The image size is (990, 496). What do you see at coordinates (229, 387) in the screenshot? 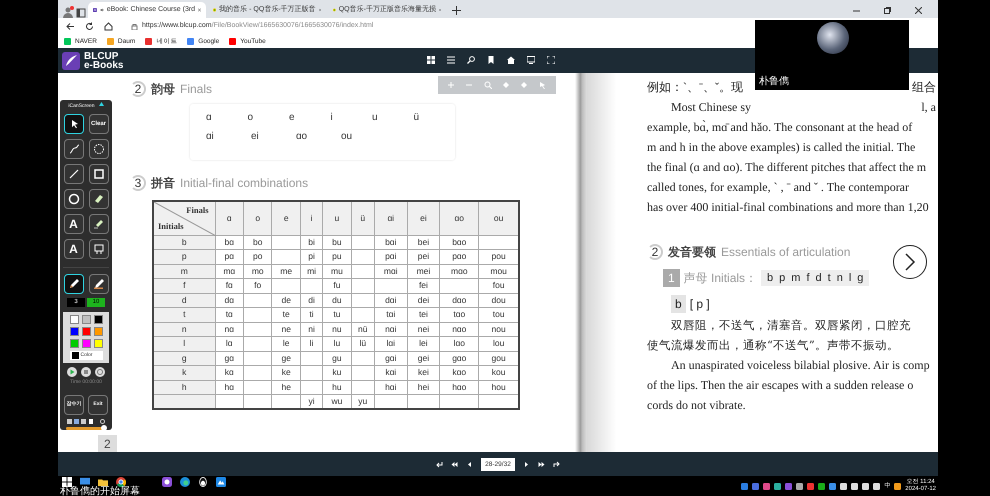
I see `table-cell: hɑ` at bounding box center [229, 387].